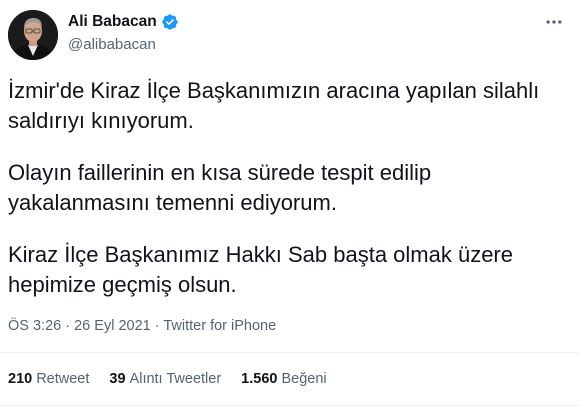  What do you see at coordinates (20, 379) in the screenshot?
I see `retweets-count: 210` at bounding box center [20, 379].